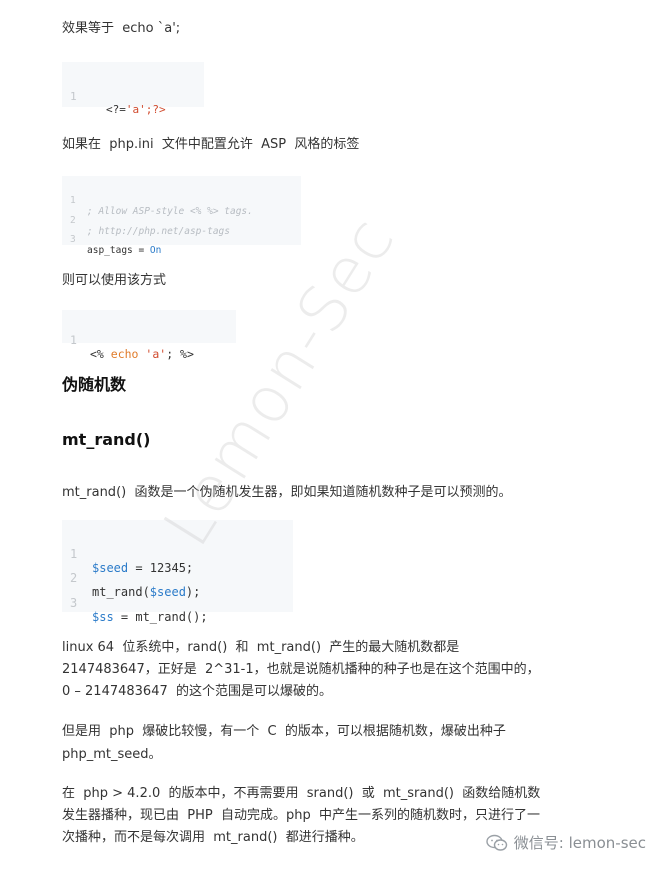 This screenshot has height=873, width=656. I want to click on code-line: 1 <% echo 'a'; %>, so click(128, 347).